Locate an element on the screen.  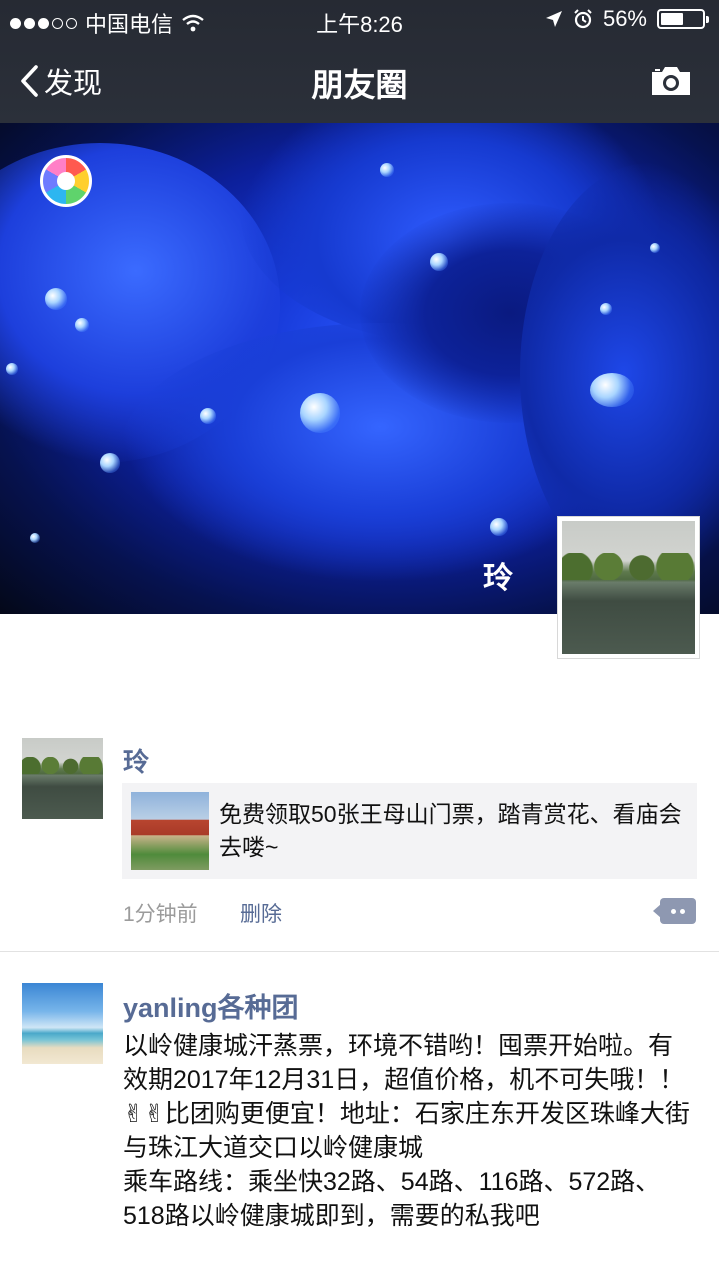
location-arrow-icon is located at coordinates (553, 19).